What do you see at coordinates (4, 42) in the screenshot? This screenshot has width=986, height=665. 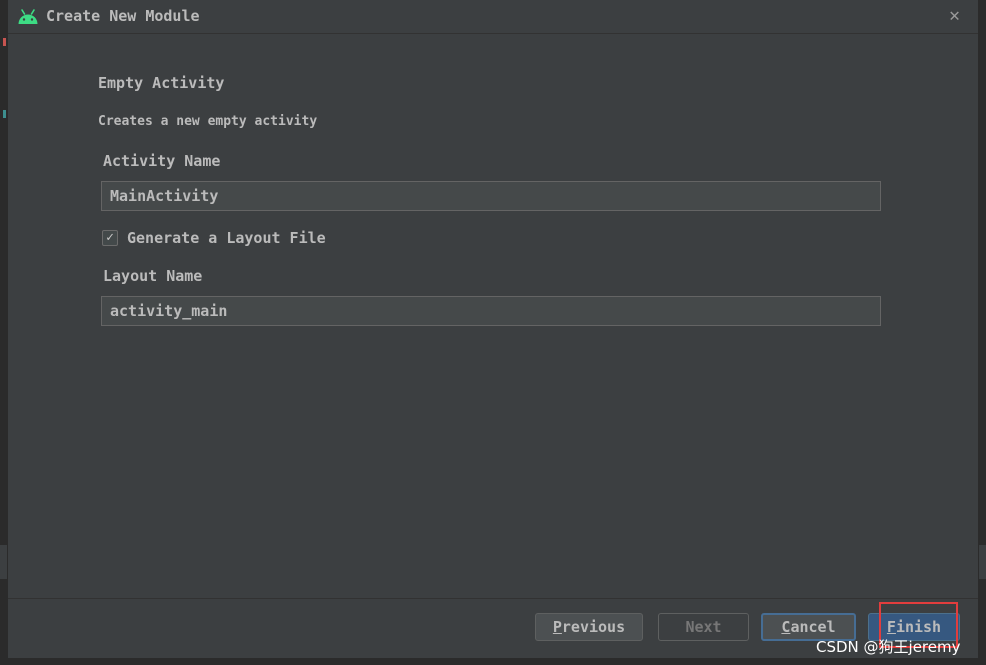 I see `ide-error-marker` at bounding box center [4, 42].